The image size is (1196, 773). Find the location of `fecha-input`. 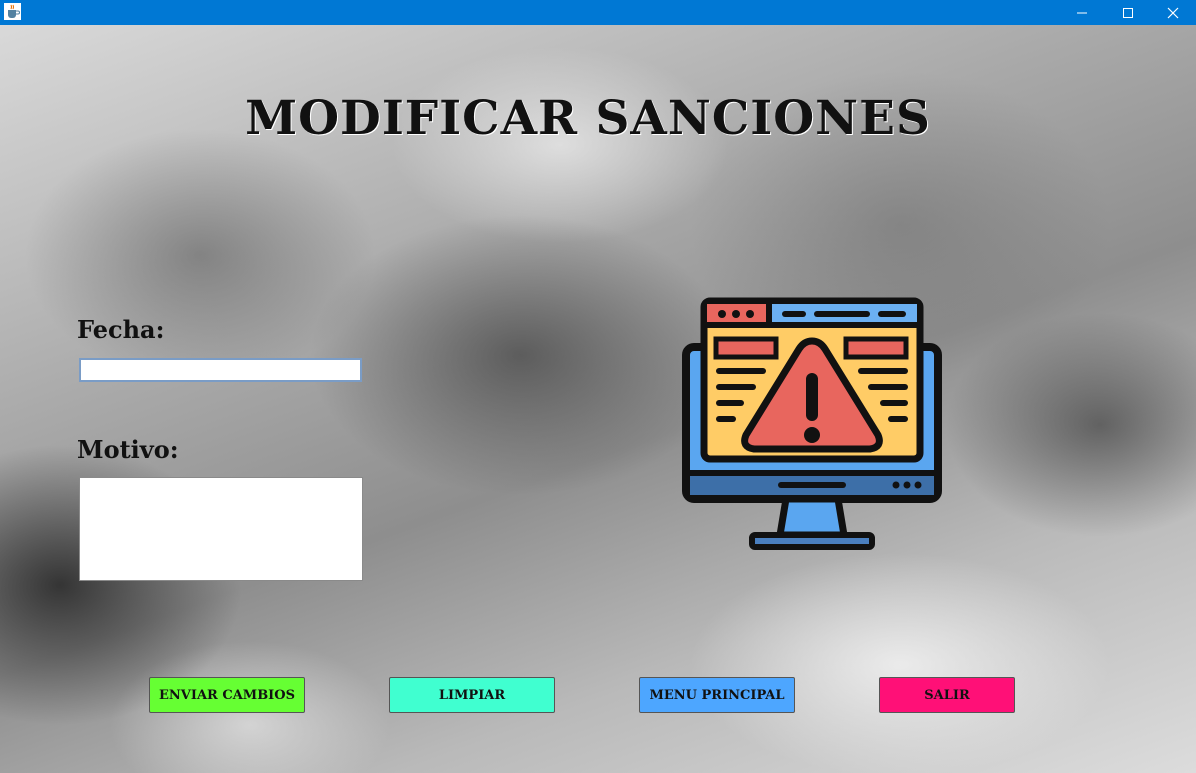

fecha-input is located at coordinates (220, 370).